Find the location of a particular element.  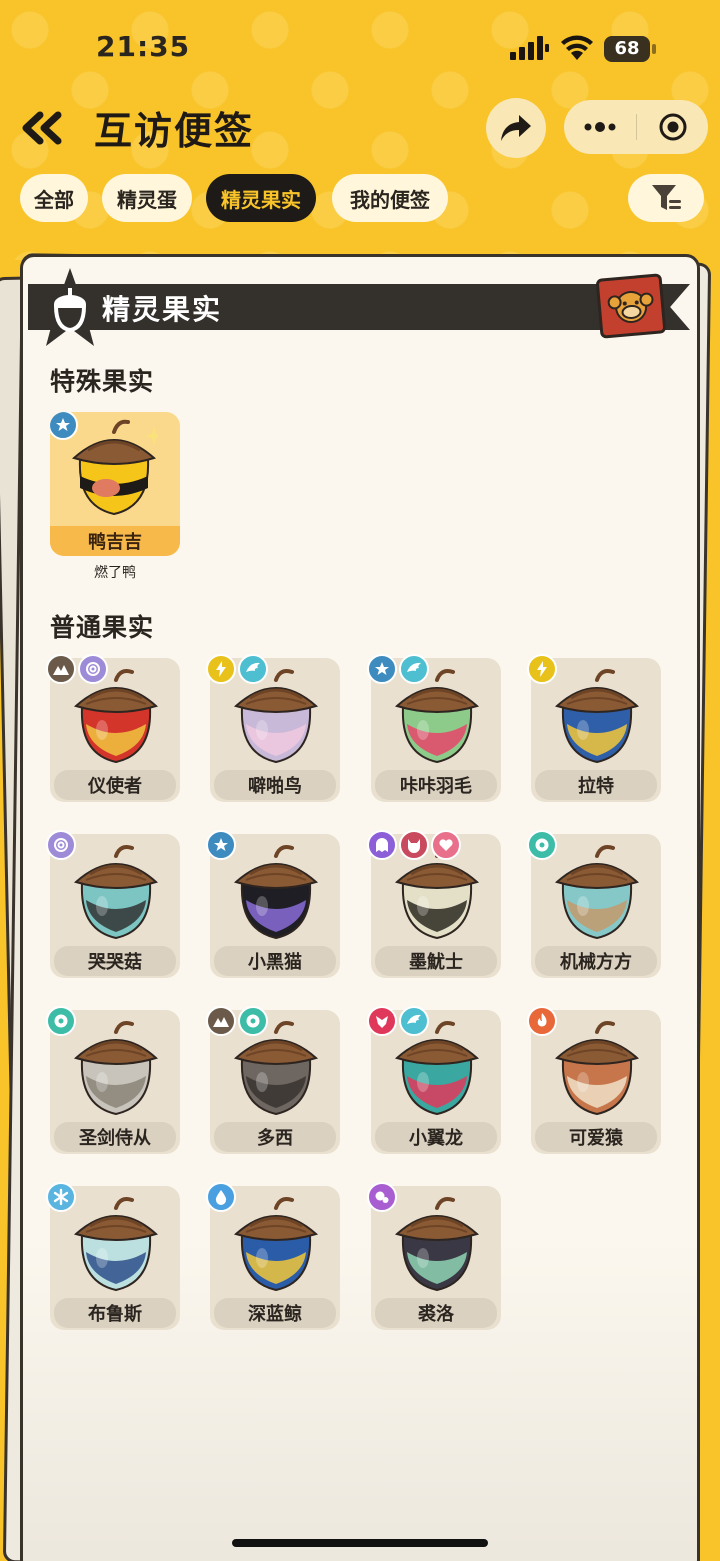

fruit-name: 仪使者 is located at coordinates (115, 785).